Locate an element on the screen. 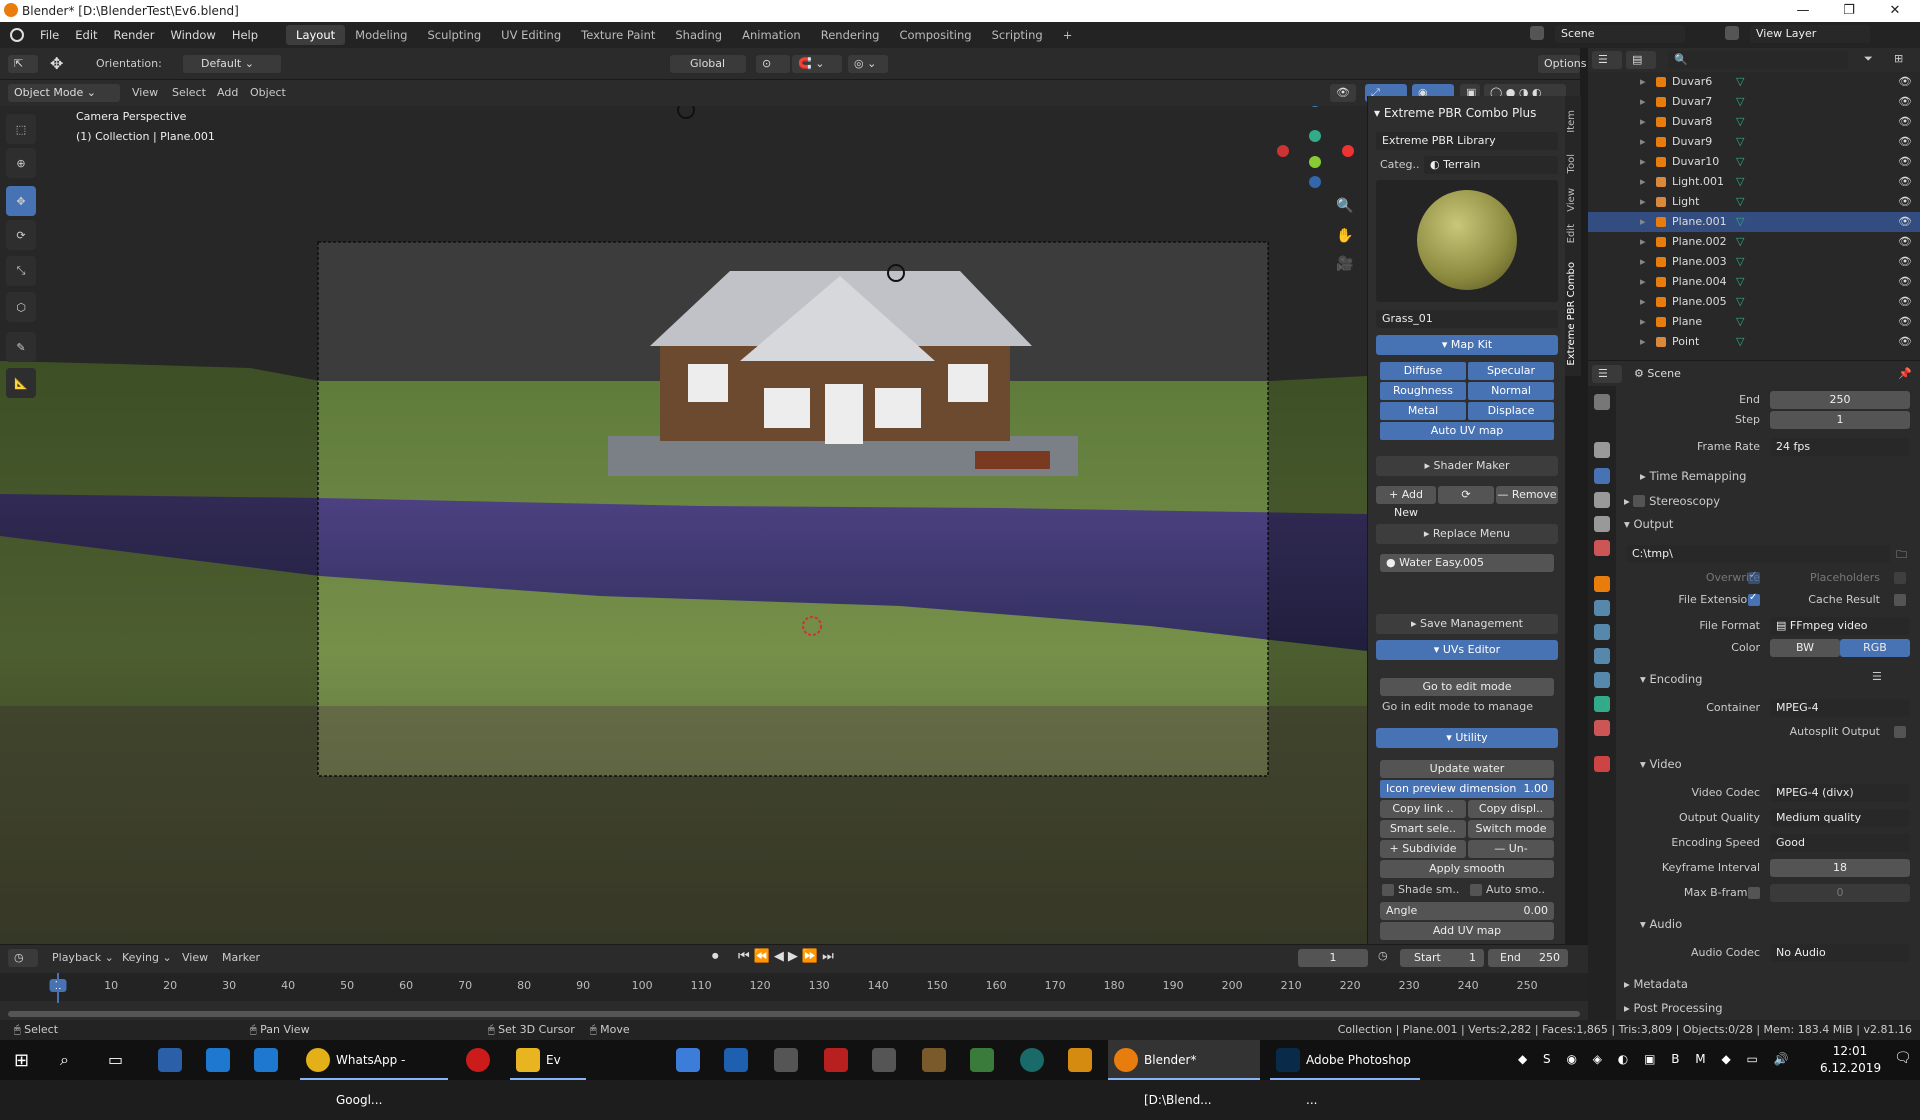 The height and width of the screenshot is (1120, 1920). switch-mode-button: Switch mode is located at coordinates (1511, 829).